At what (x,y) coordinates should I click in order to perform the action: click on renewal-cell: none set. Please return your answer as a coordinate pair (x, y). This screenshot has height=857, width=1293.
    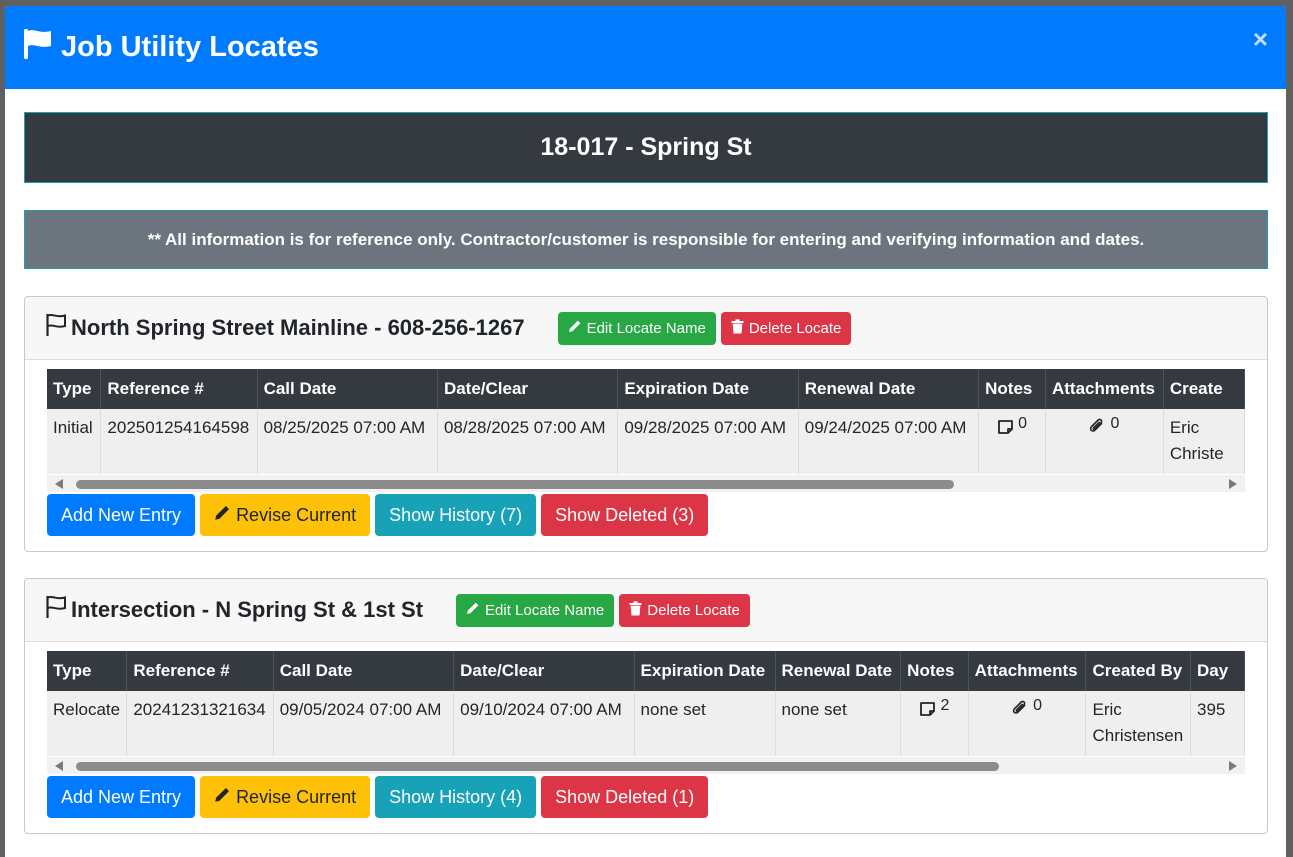
    Looking at the image, I should click on (838, 723).